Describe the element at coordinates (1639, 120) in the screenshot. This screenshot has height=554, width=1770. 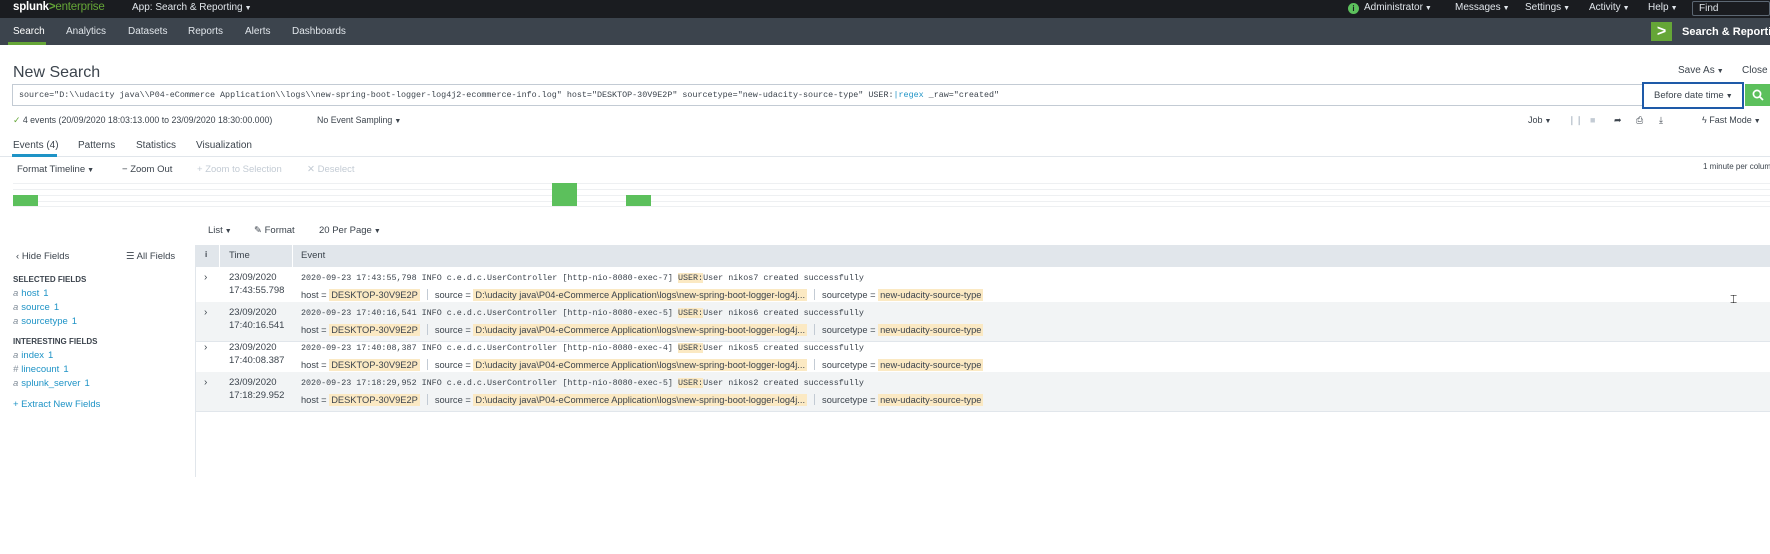
I see `print-icon: ⎙` at that location.